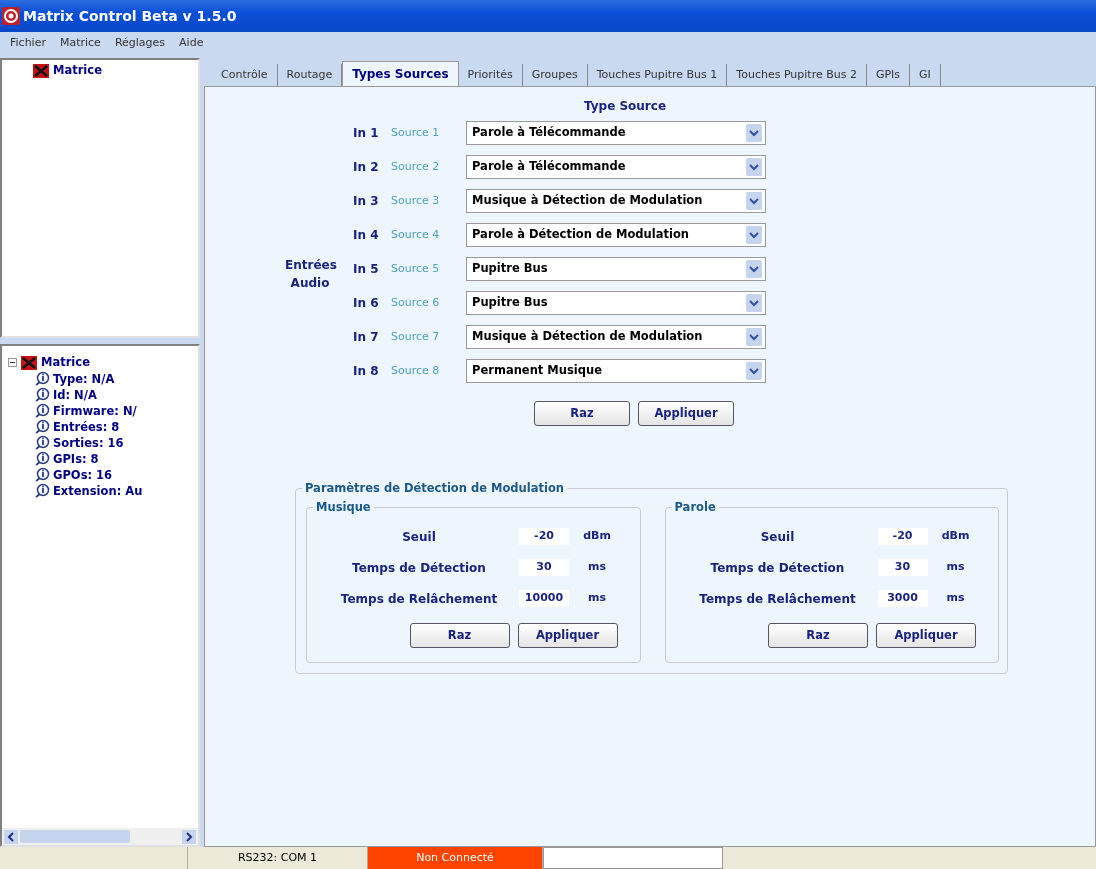 The width and height of the screenshot is (1096, 869). What do you see at coordinates (98, 491) in the screenshot?
I see `tree-item: Extension: Au` at bounding box center [98, 491].